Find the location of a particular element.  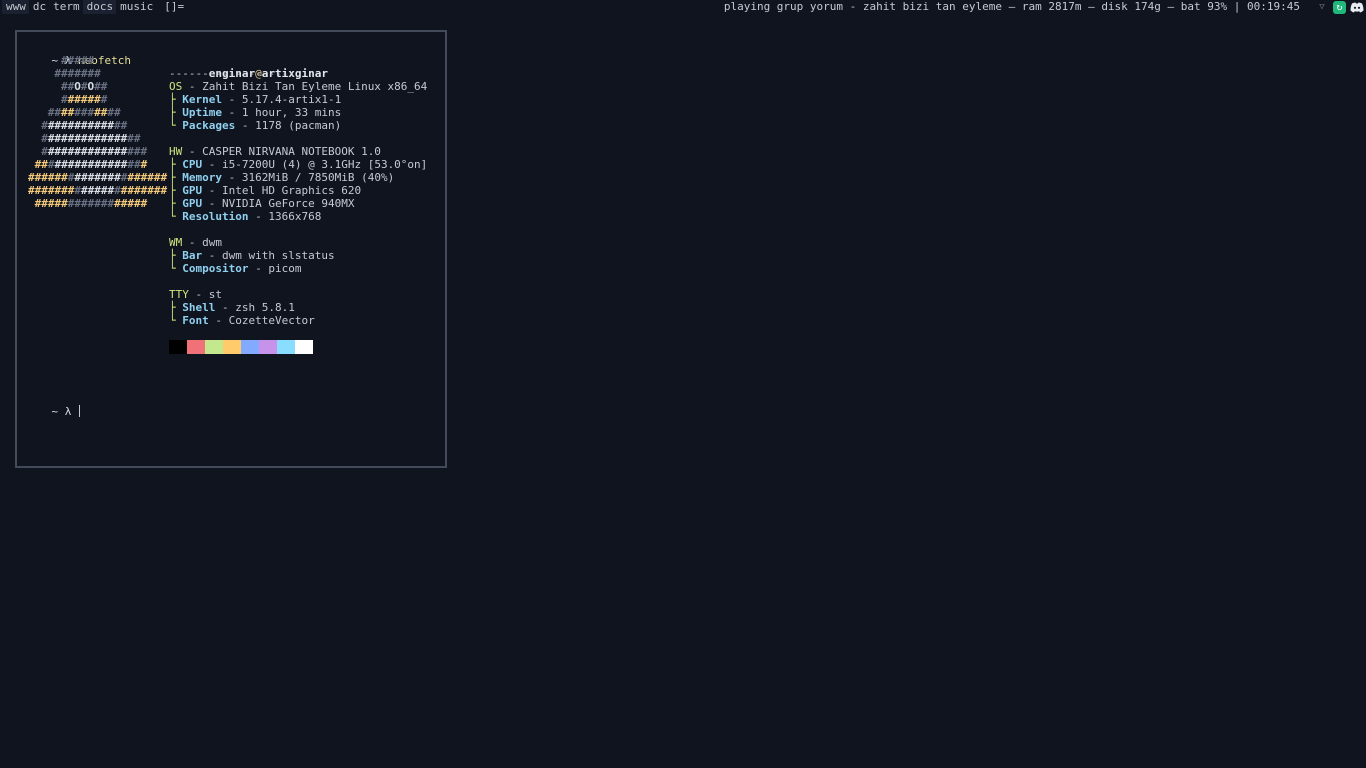

input-prompt-line: ~ λ is located at coordinates (52, 411).